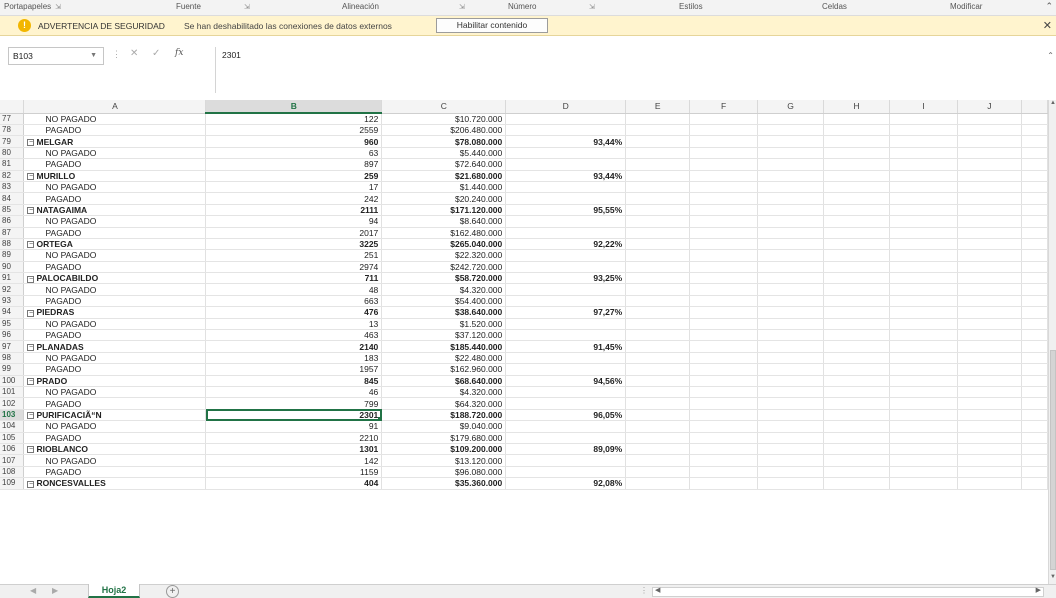  I want to click on cell-b: 799, so click(294, 403).